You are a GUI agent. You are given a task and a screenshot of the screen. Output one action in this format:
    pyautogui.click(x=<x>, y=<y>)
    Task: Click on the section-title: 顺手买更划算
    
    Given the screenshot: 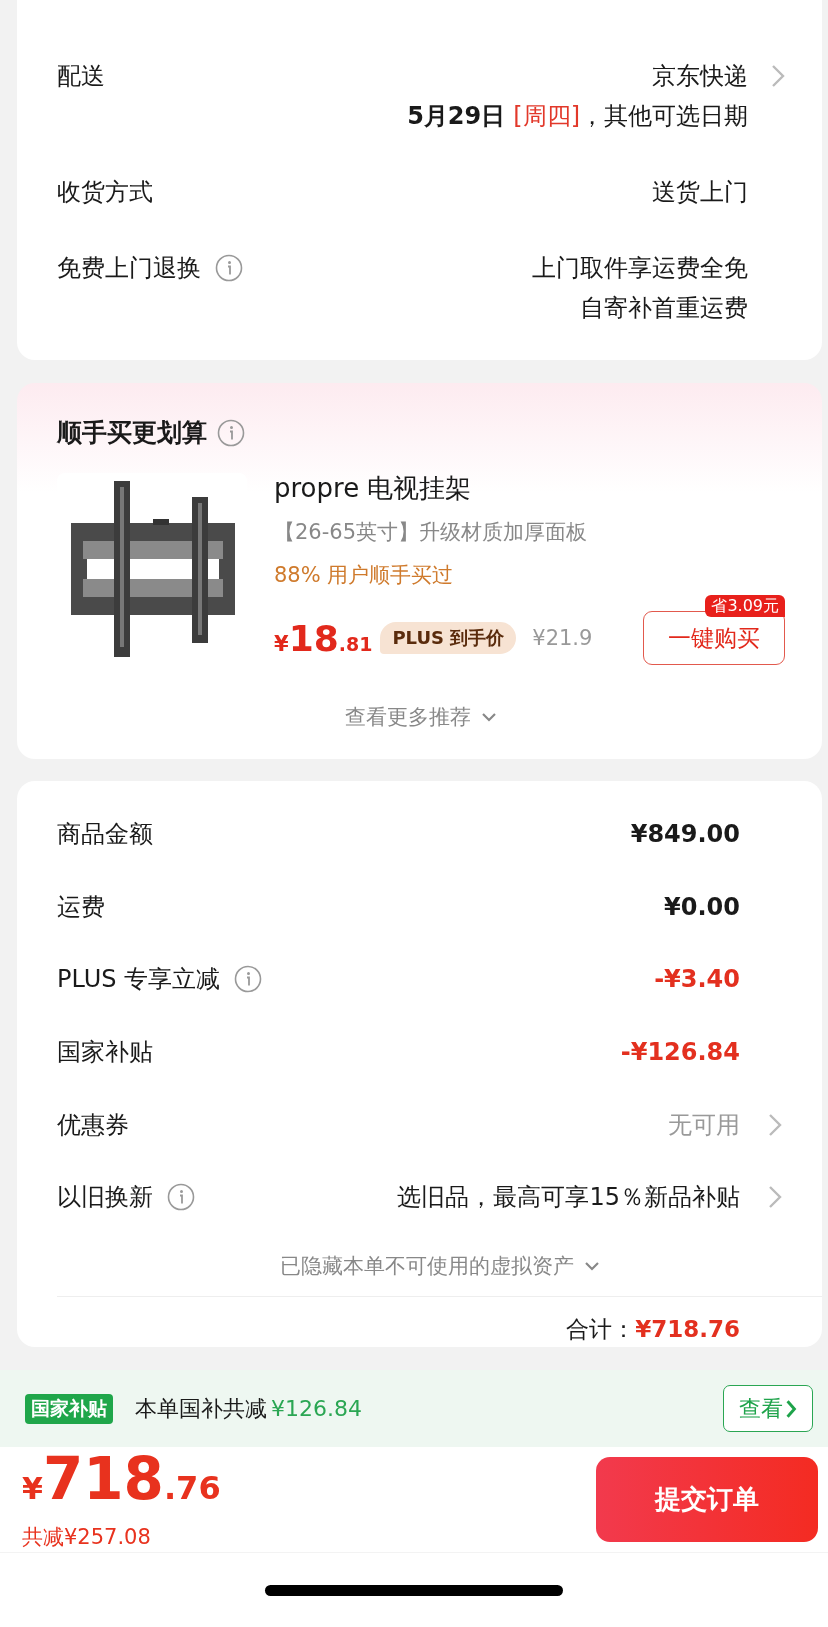 What is the action you would take?
    pyautogui.click(x=132, y=433)
    